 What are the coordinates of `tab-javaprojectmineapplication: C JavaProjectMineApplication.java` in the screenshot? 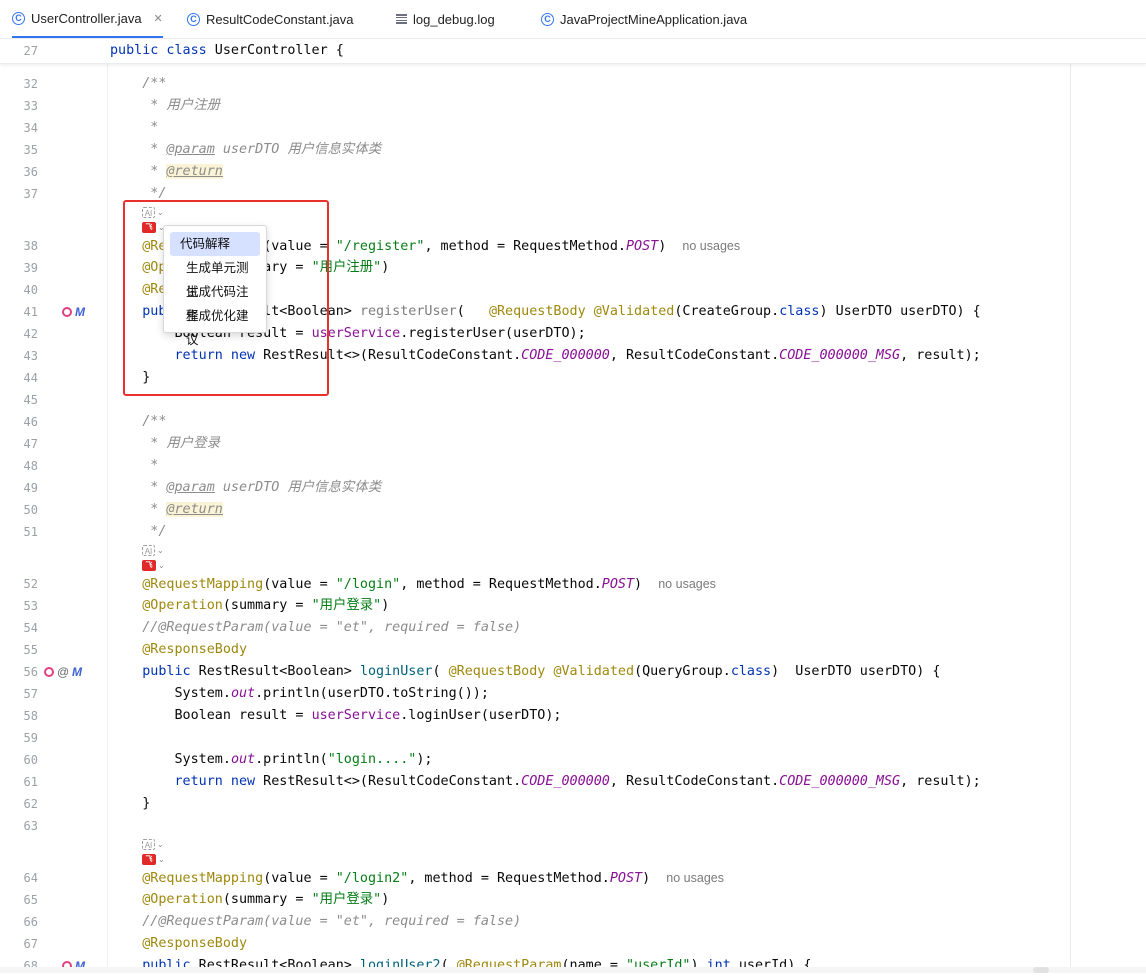 It's located at (644, 19).